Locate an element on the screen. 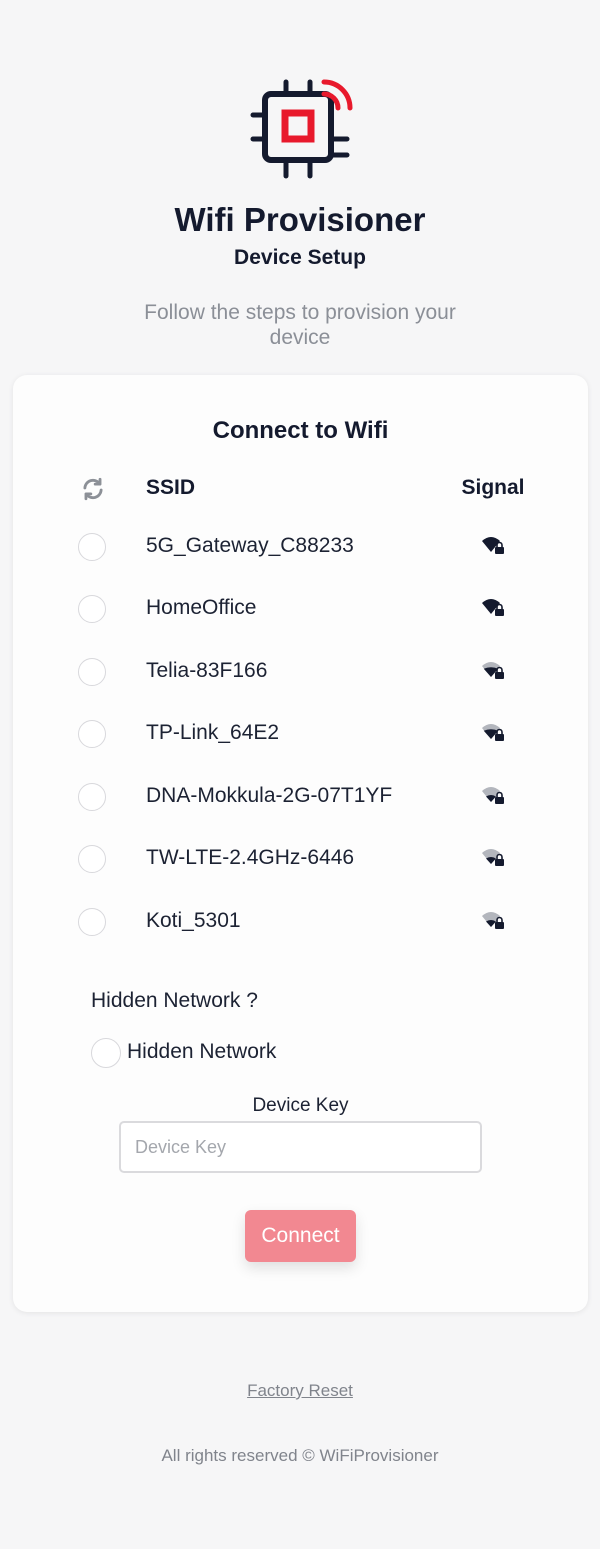 The image size is (600, 1549). network-row: TP-Link_64E2 is located at coordinates (308, 737).